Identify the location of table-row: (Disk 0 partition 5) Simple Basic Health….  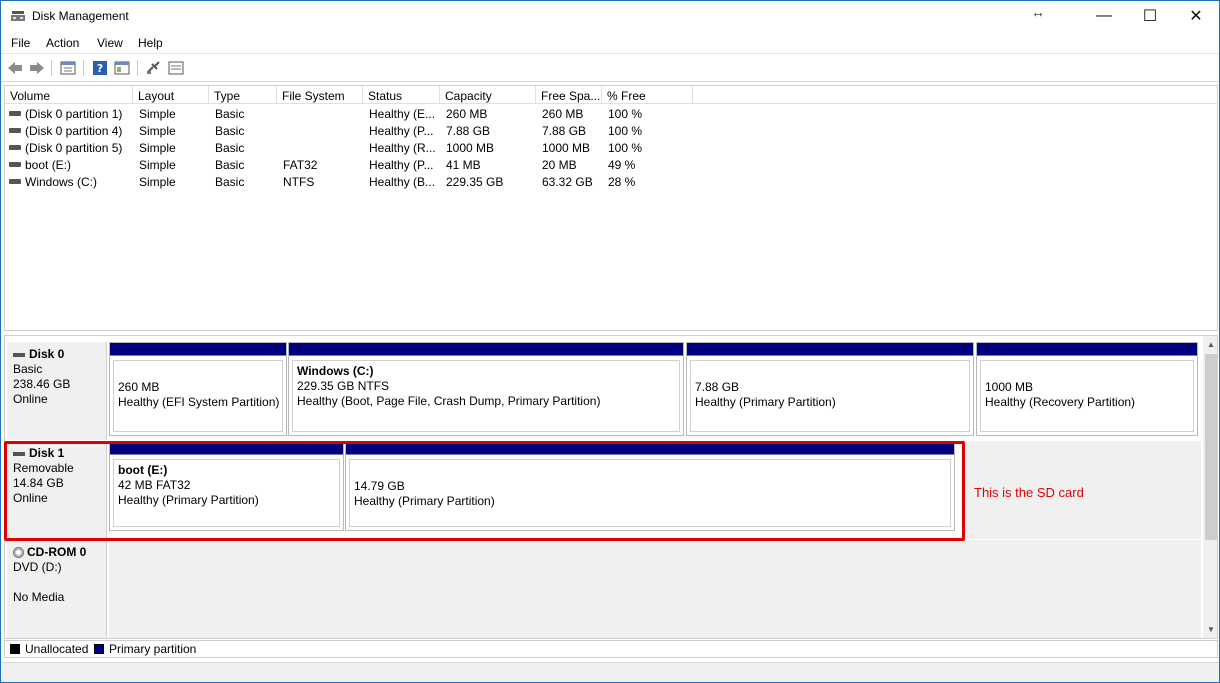
(611, 147).